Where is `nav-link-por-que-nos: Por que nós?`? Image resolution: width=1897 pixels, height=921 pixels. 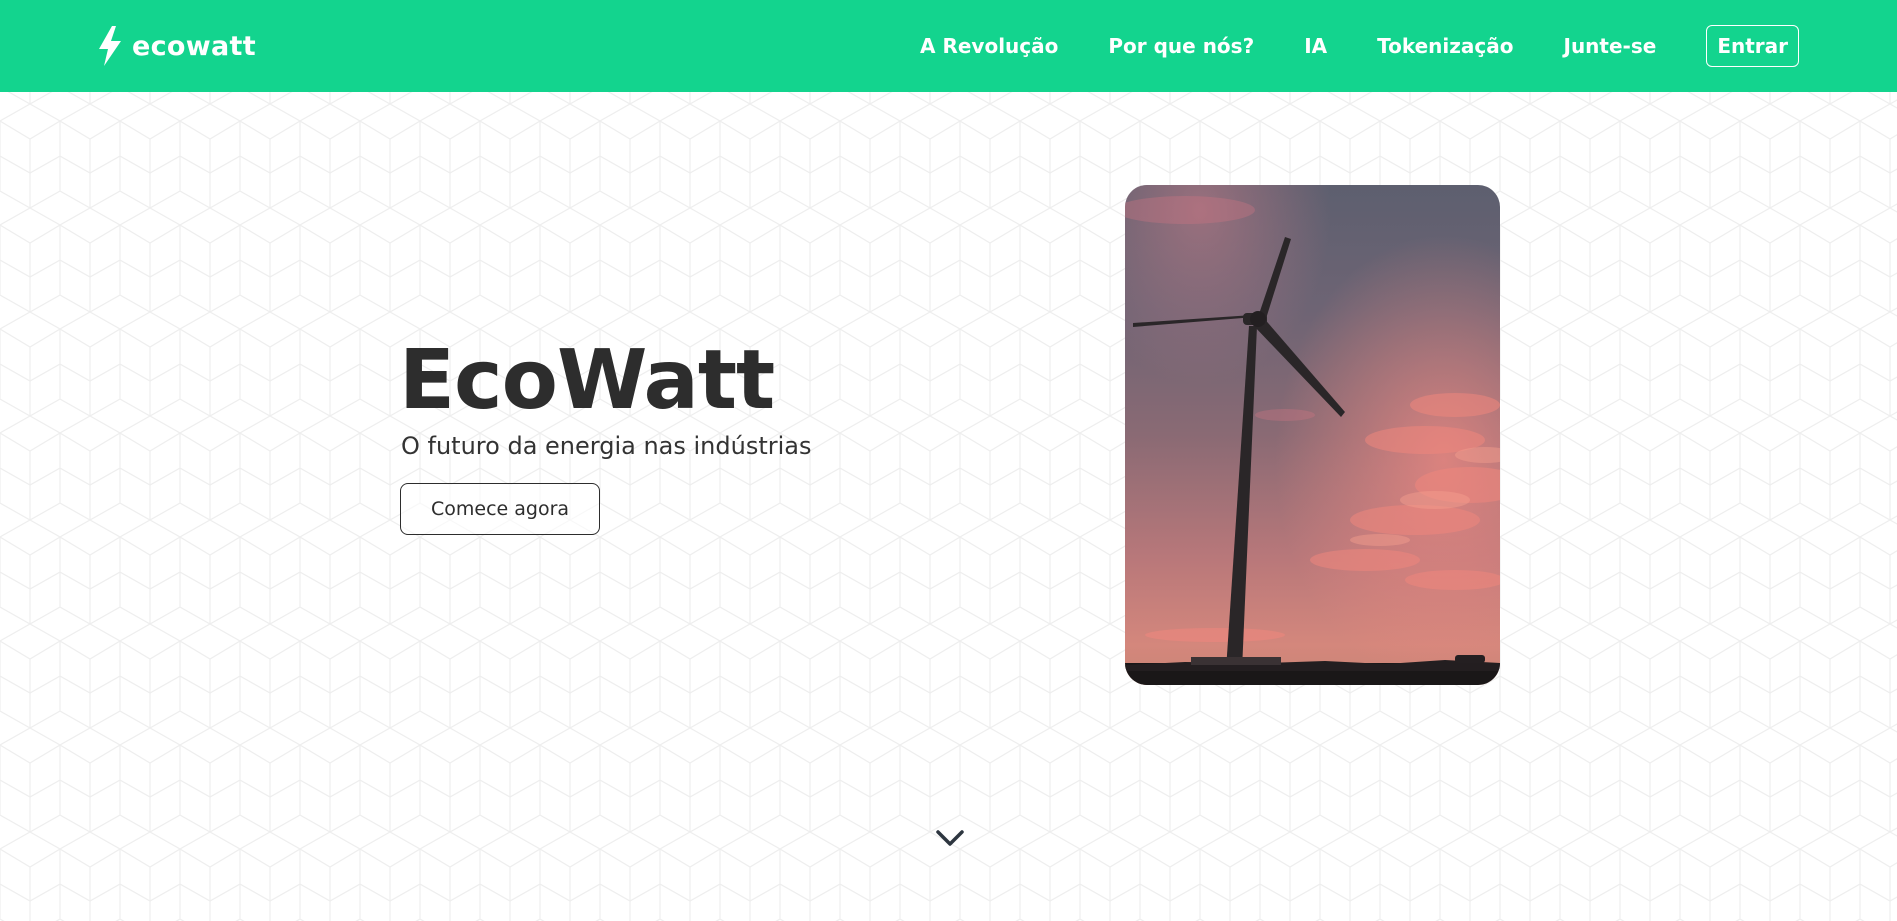 nav-link-por-que-nos: Por que nós? is located at coordinates (1181, 46).